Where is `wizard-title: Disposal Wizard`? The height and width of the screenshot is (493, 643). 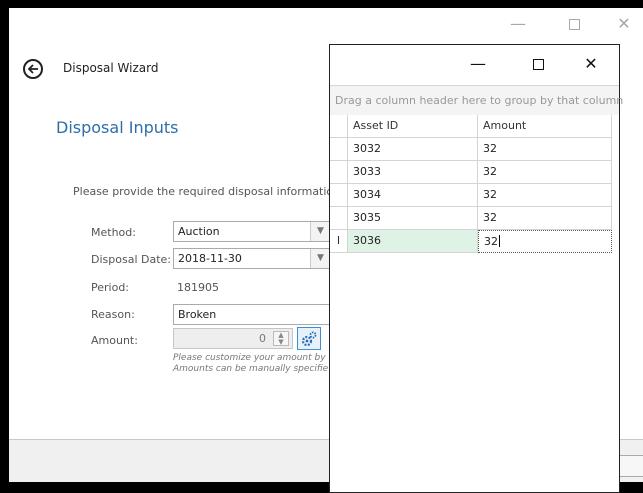
wizard-title: Disposal Wizard is located at coordinates (111, 68).